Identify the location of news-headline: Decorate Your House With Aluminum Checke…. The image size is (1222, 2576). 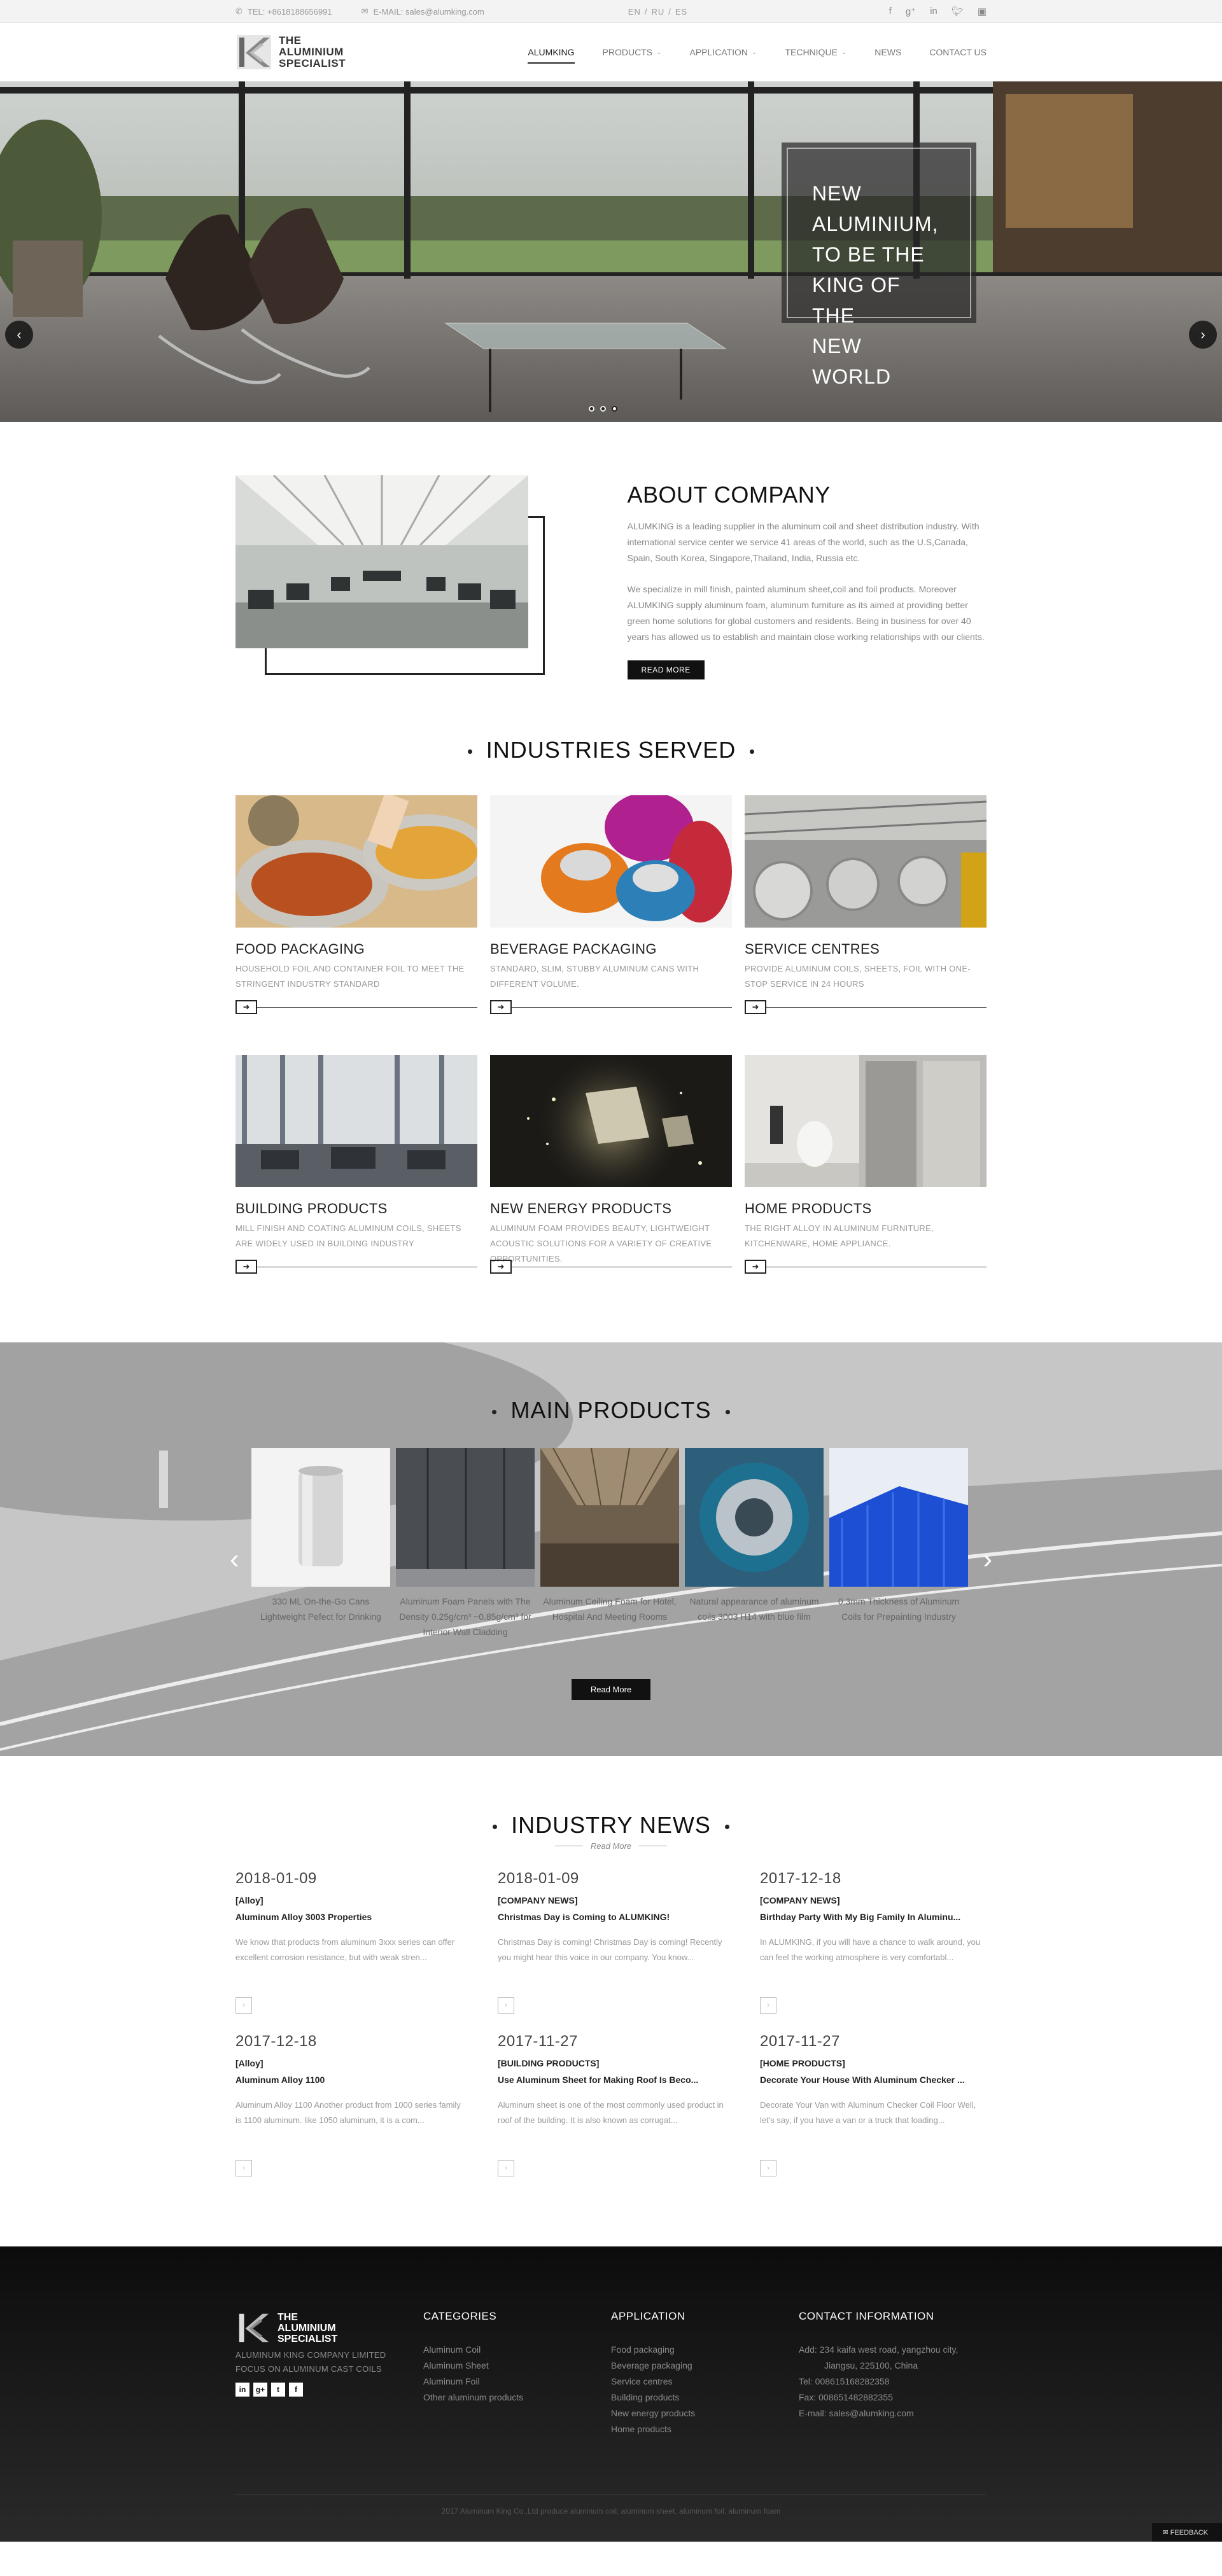
(873, 2080).